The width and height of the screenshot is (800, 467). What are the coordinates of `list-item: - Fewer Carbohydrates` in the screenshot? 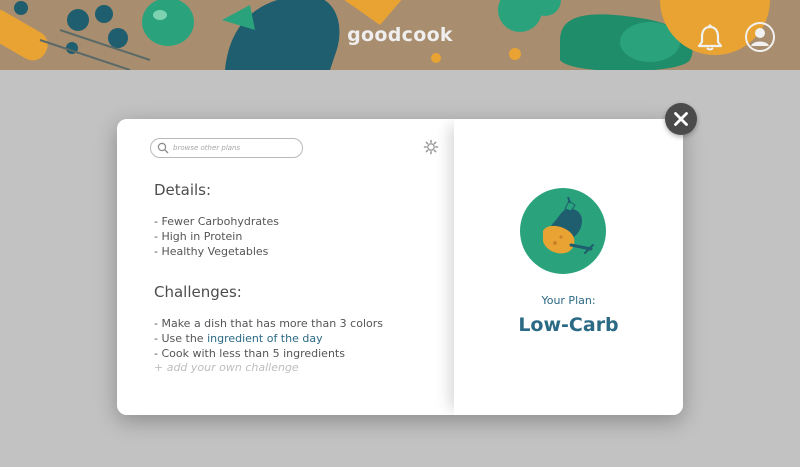 It's located at (216, 221).